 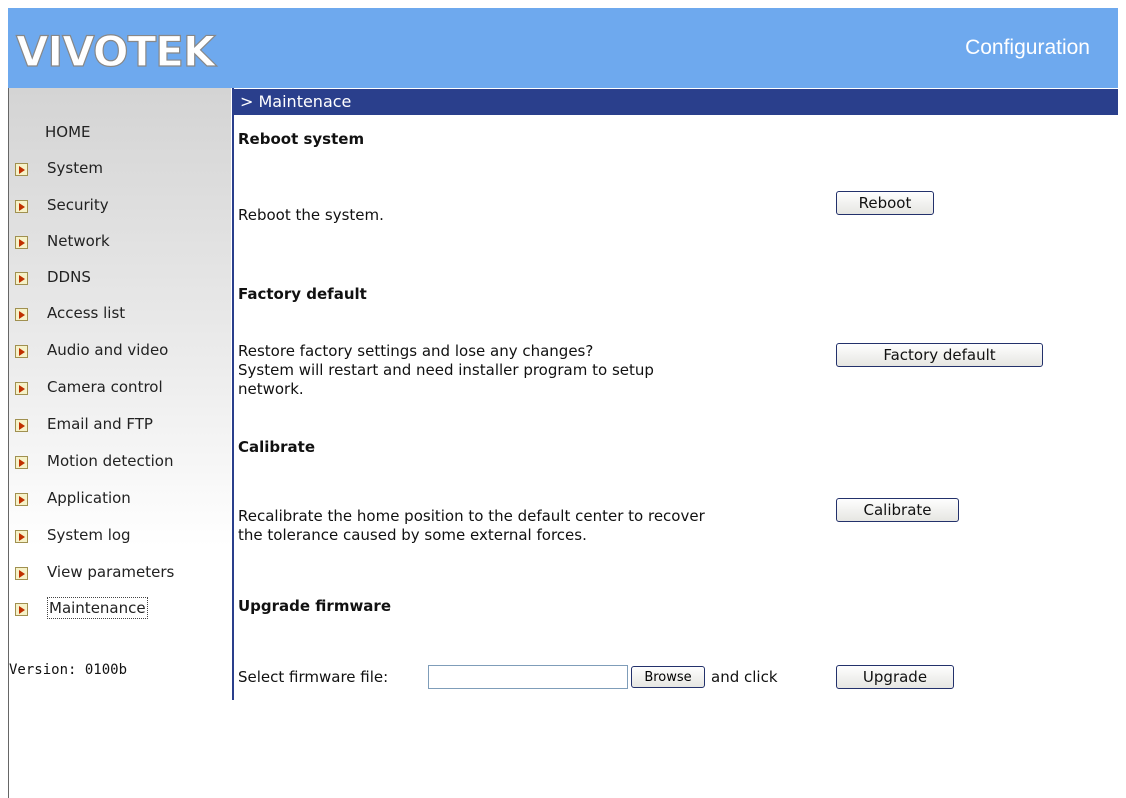 I want to click on sidebar-item-label: Camera control, so click(x=105, y=387).